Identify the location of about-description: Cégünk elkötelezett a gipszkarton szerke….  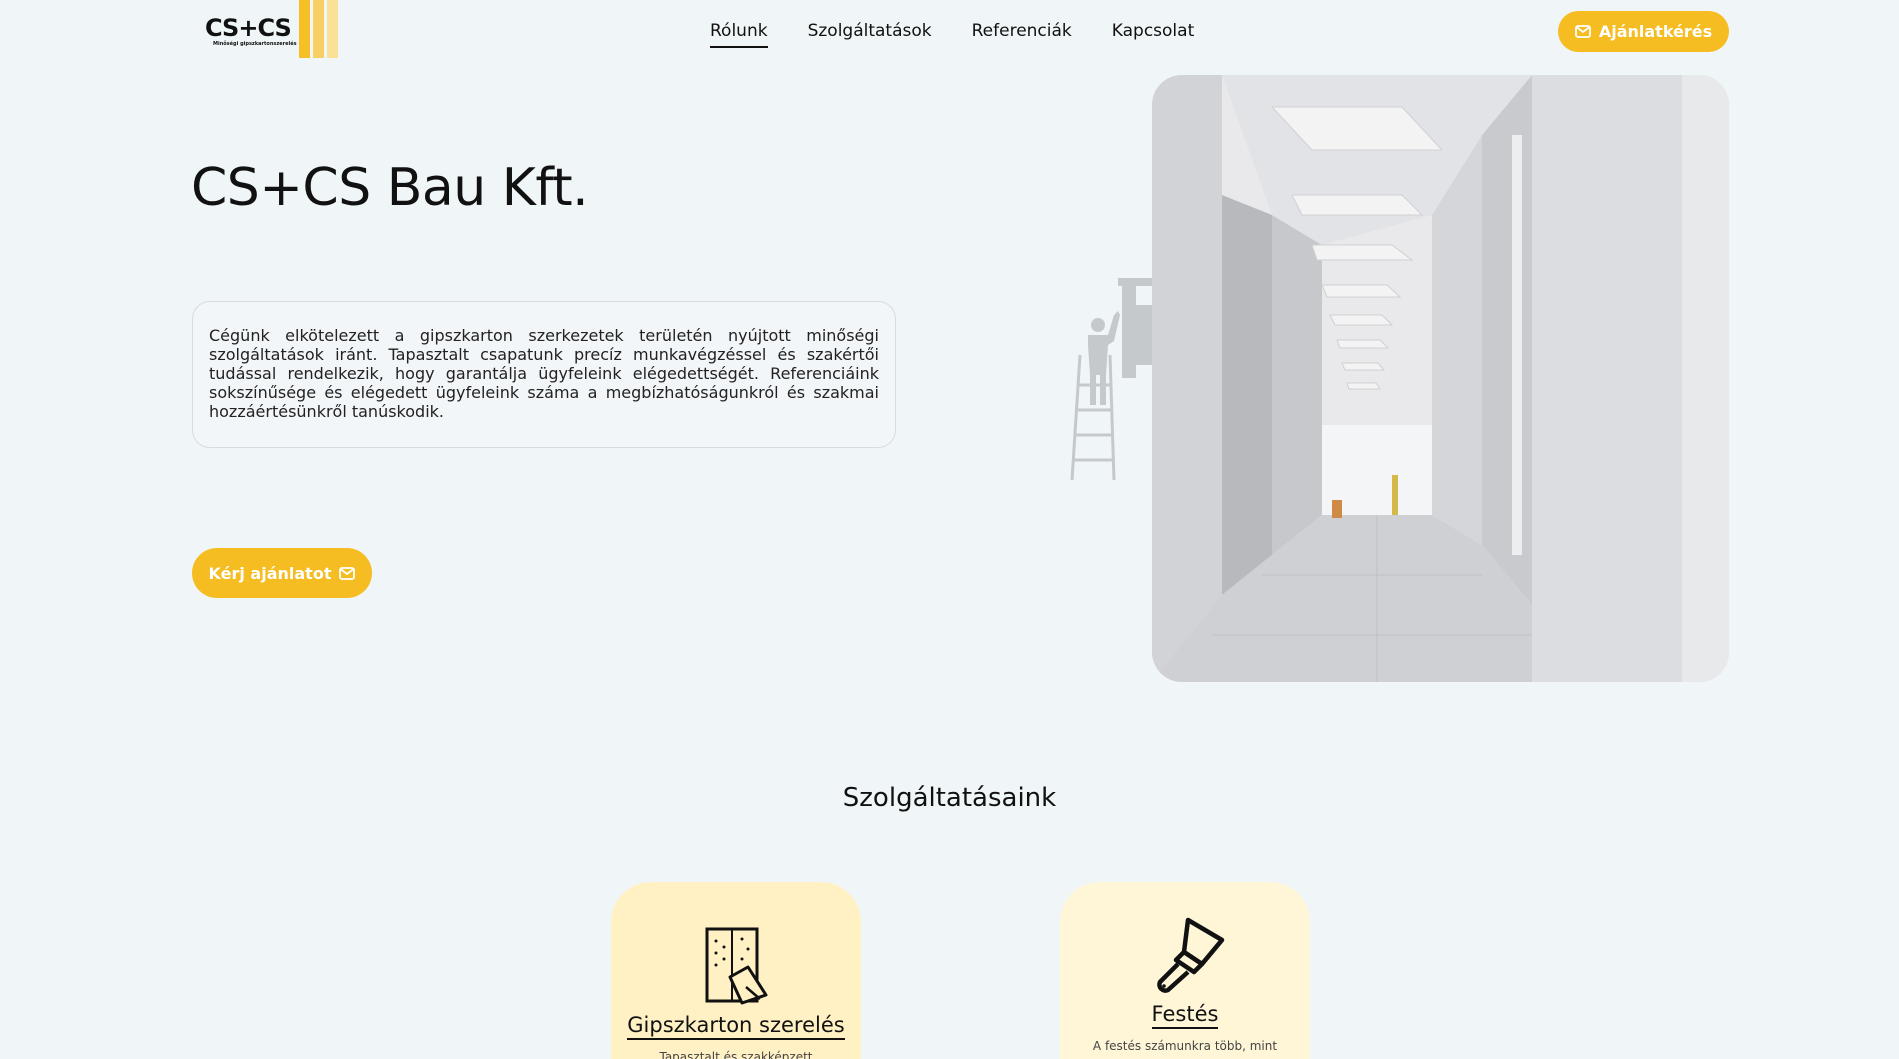
(544, 373).